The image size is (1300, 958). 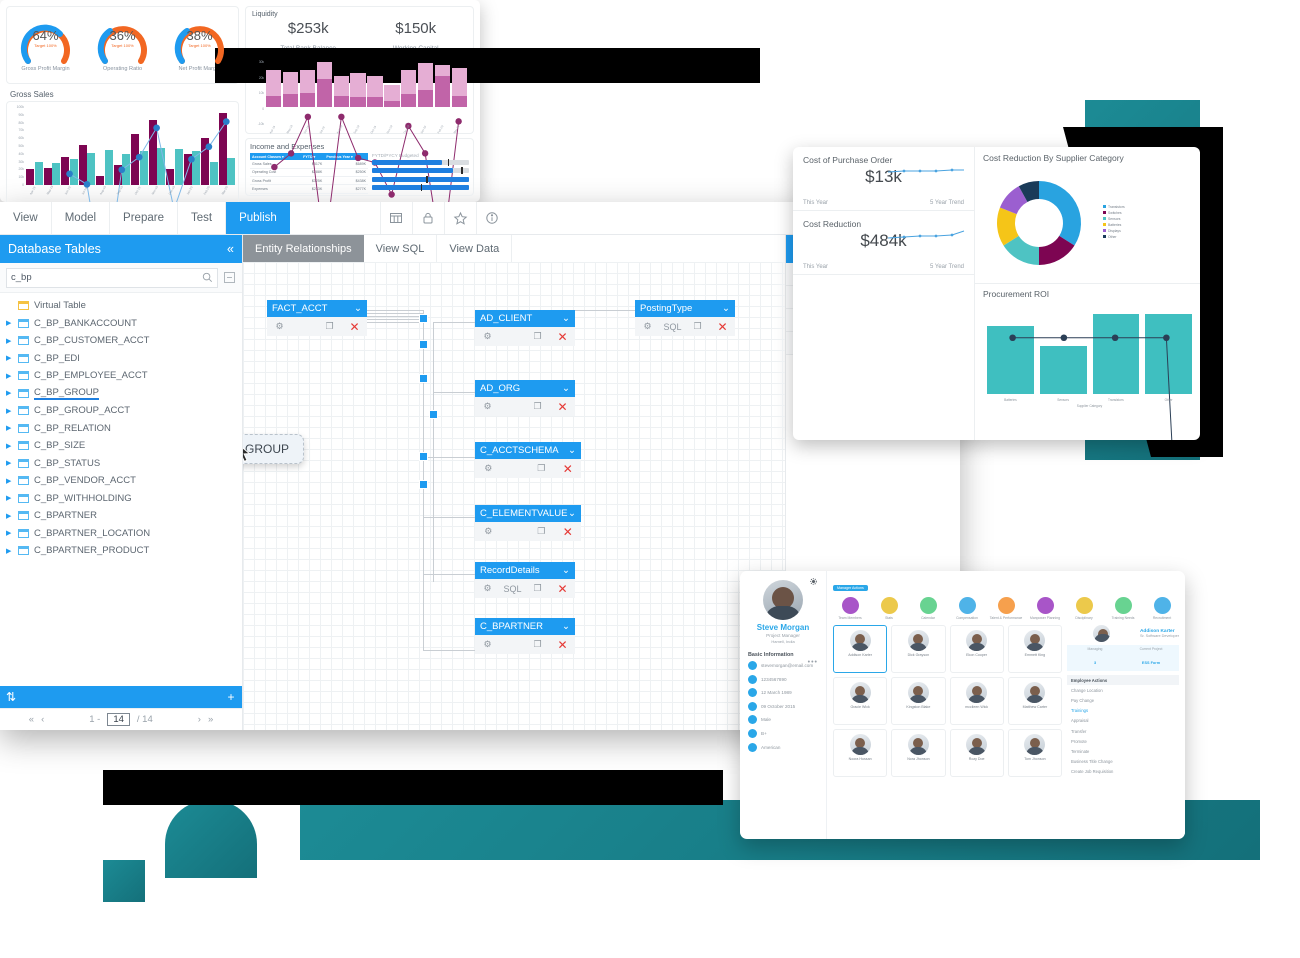 What do you see at coordinates (121, 446) in the screenshot?
I see `table-list-item: ▶ C_BP_SIZE` at bounding box center [121, 446].